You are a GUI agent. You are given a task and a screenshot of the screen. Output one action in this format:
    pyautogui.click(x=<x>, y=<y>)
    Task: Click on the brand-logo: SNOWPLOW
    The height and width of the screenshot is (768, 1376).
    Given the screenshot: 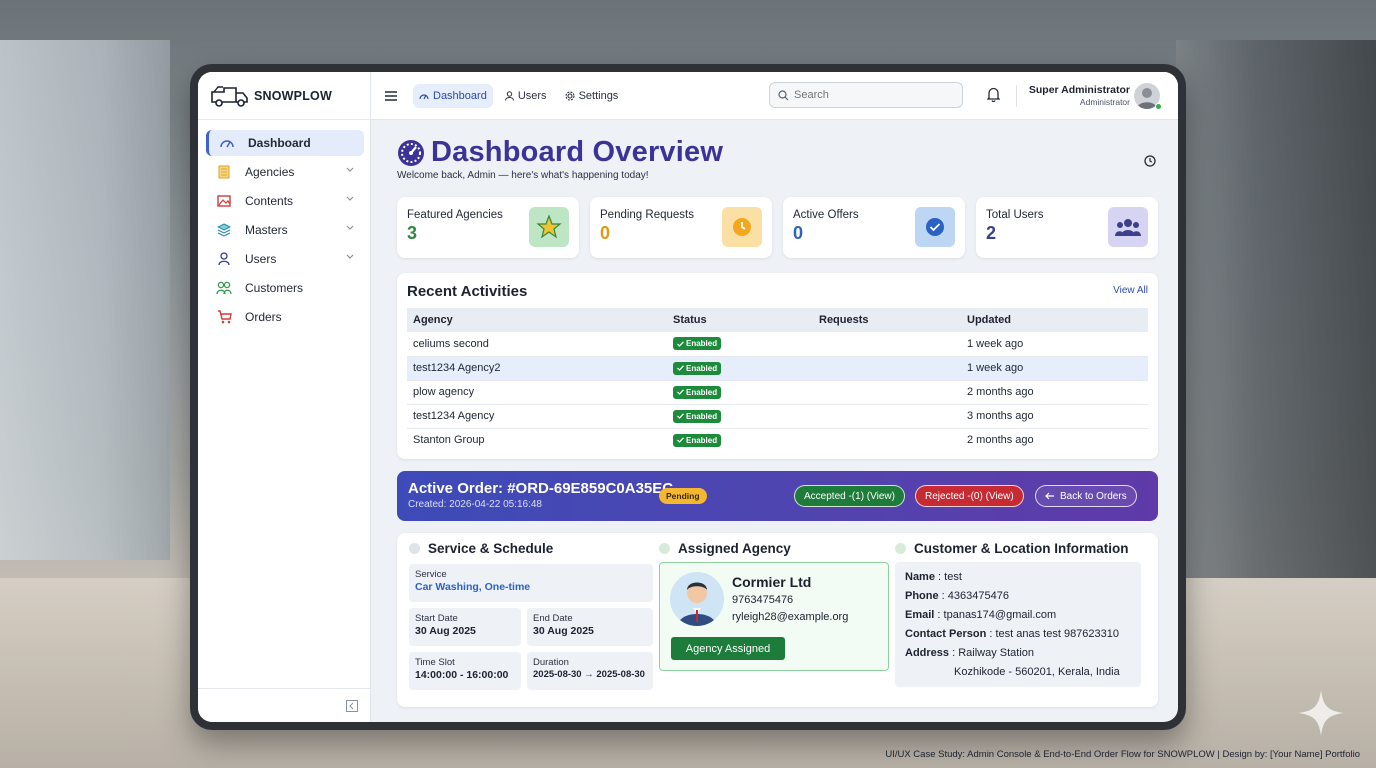 What is the action you would take?
    pyautogui.click(x=284, y=96)
    